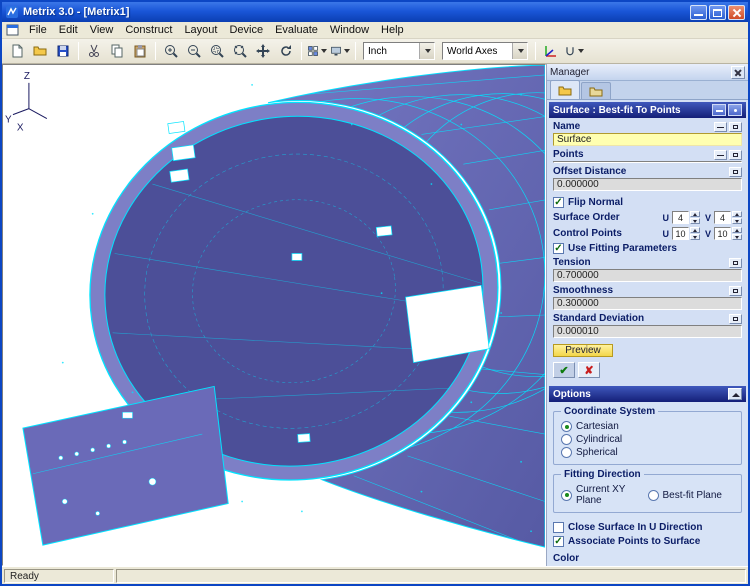 The image size is (750, 586). Describe the element at coordinates (392, 30) in the screenshot. I see `menu-help: Help` at that location.